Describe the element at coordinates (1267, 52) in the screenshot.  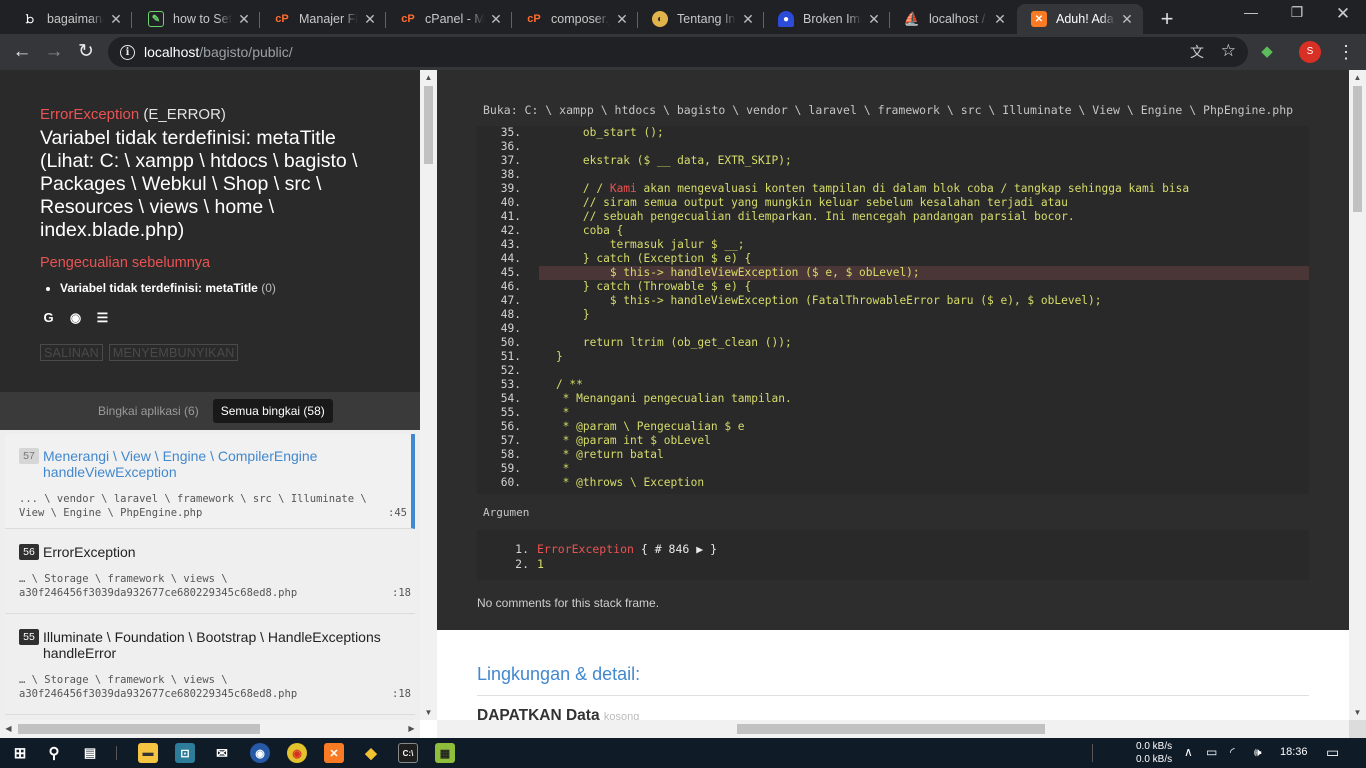
I see `extension-icon: ◆` at that location.